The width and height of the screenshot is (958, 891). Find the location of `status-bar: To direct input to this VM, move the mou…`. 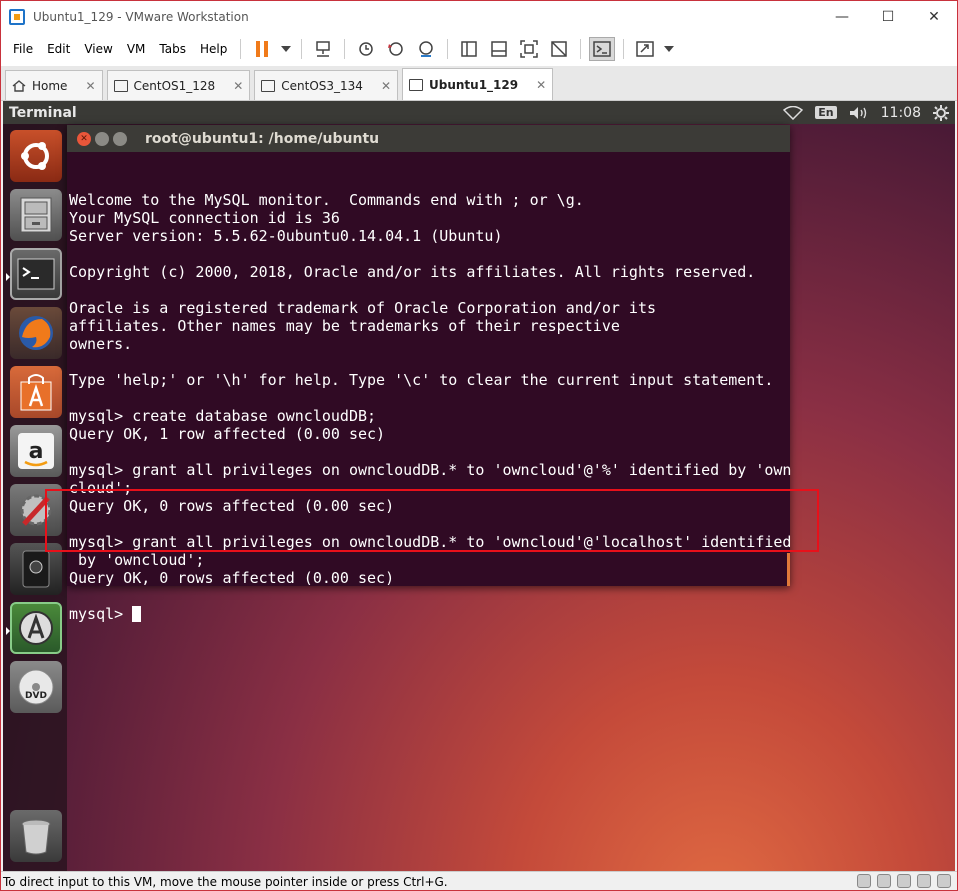

status-bar: To direct input to this VM, move the mou… is located at coordinates (479, 880).